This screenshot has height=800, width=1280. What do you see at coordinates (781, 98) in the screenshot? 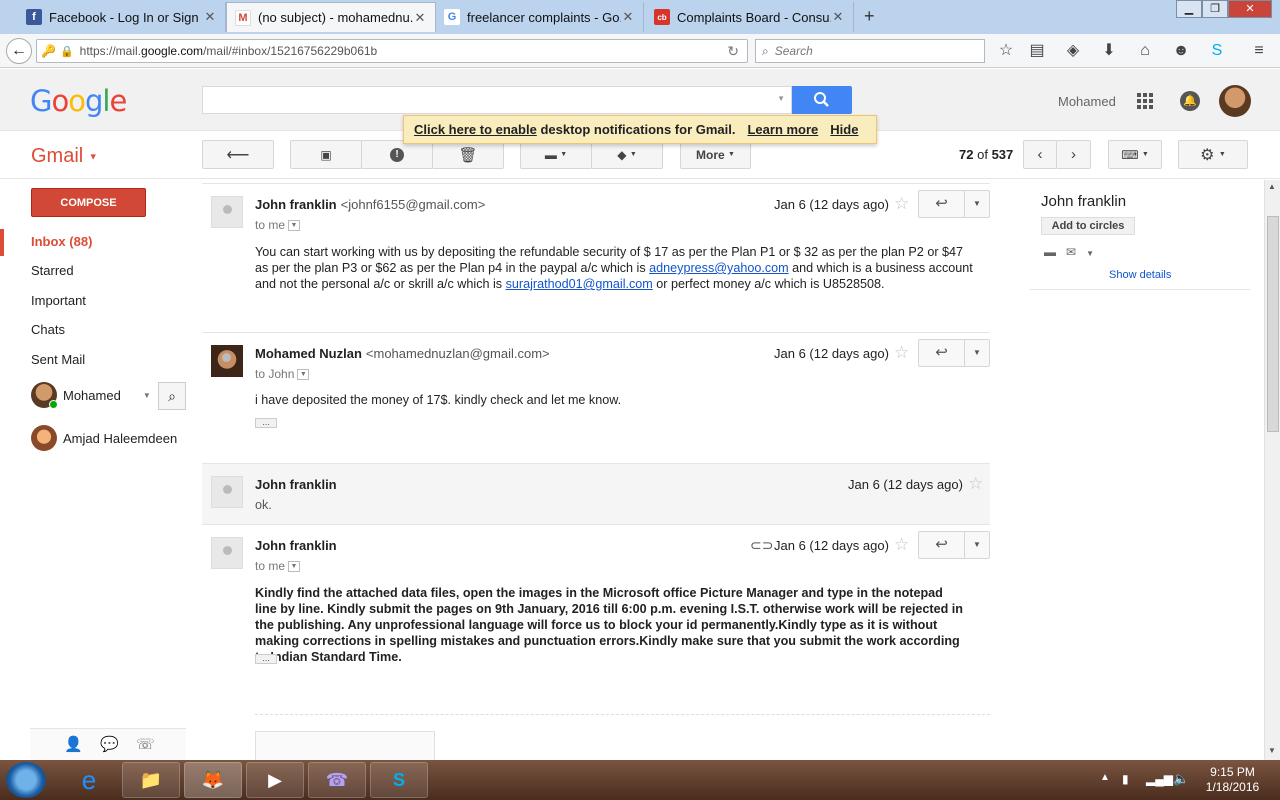
I see `search-options-icon: ▼` at bounding box center [781, 98].